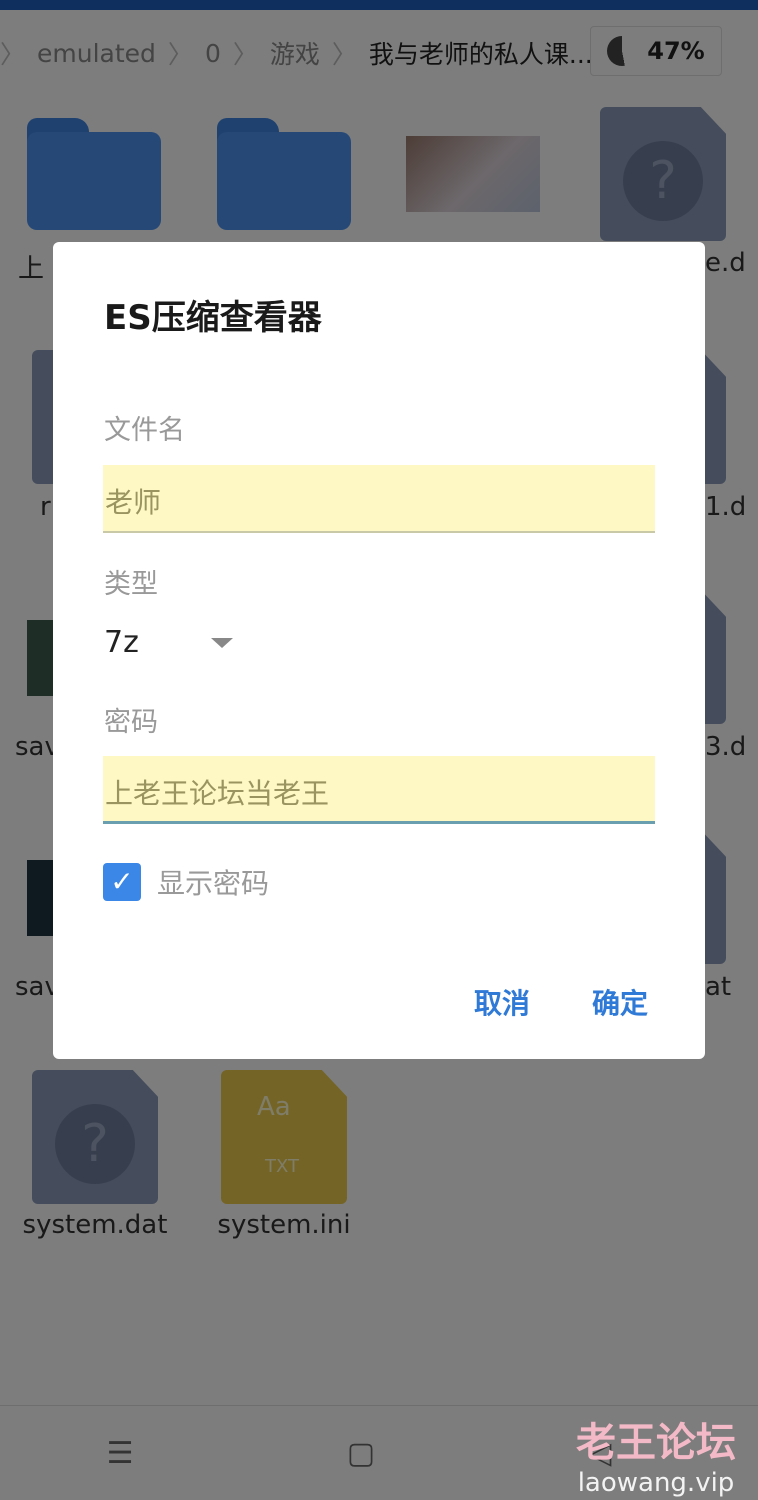 The height and width of the screenshot is (1500, 758). What do you see at coordinates (379, 790) in the screenshot?
I see `password-input: 上老王论坛当老王` at bounding box center [379, 790].